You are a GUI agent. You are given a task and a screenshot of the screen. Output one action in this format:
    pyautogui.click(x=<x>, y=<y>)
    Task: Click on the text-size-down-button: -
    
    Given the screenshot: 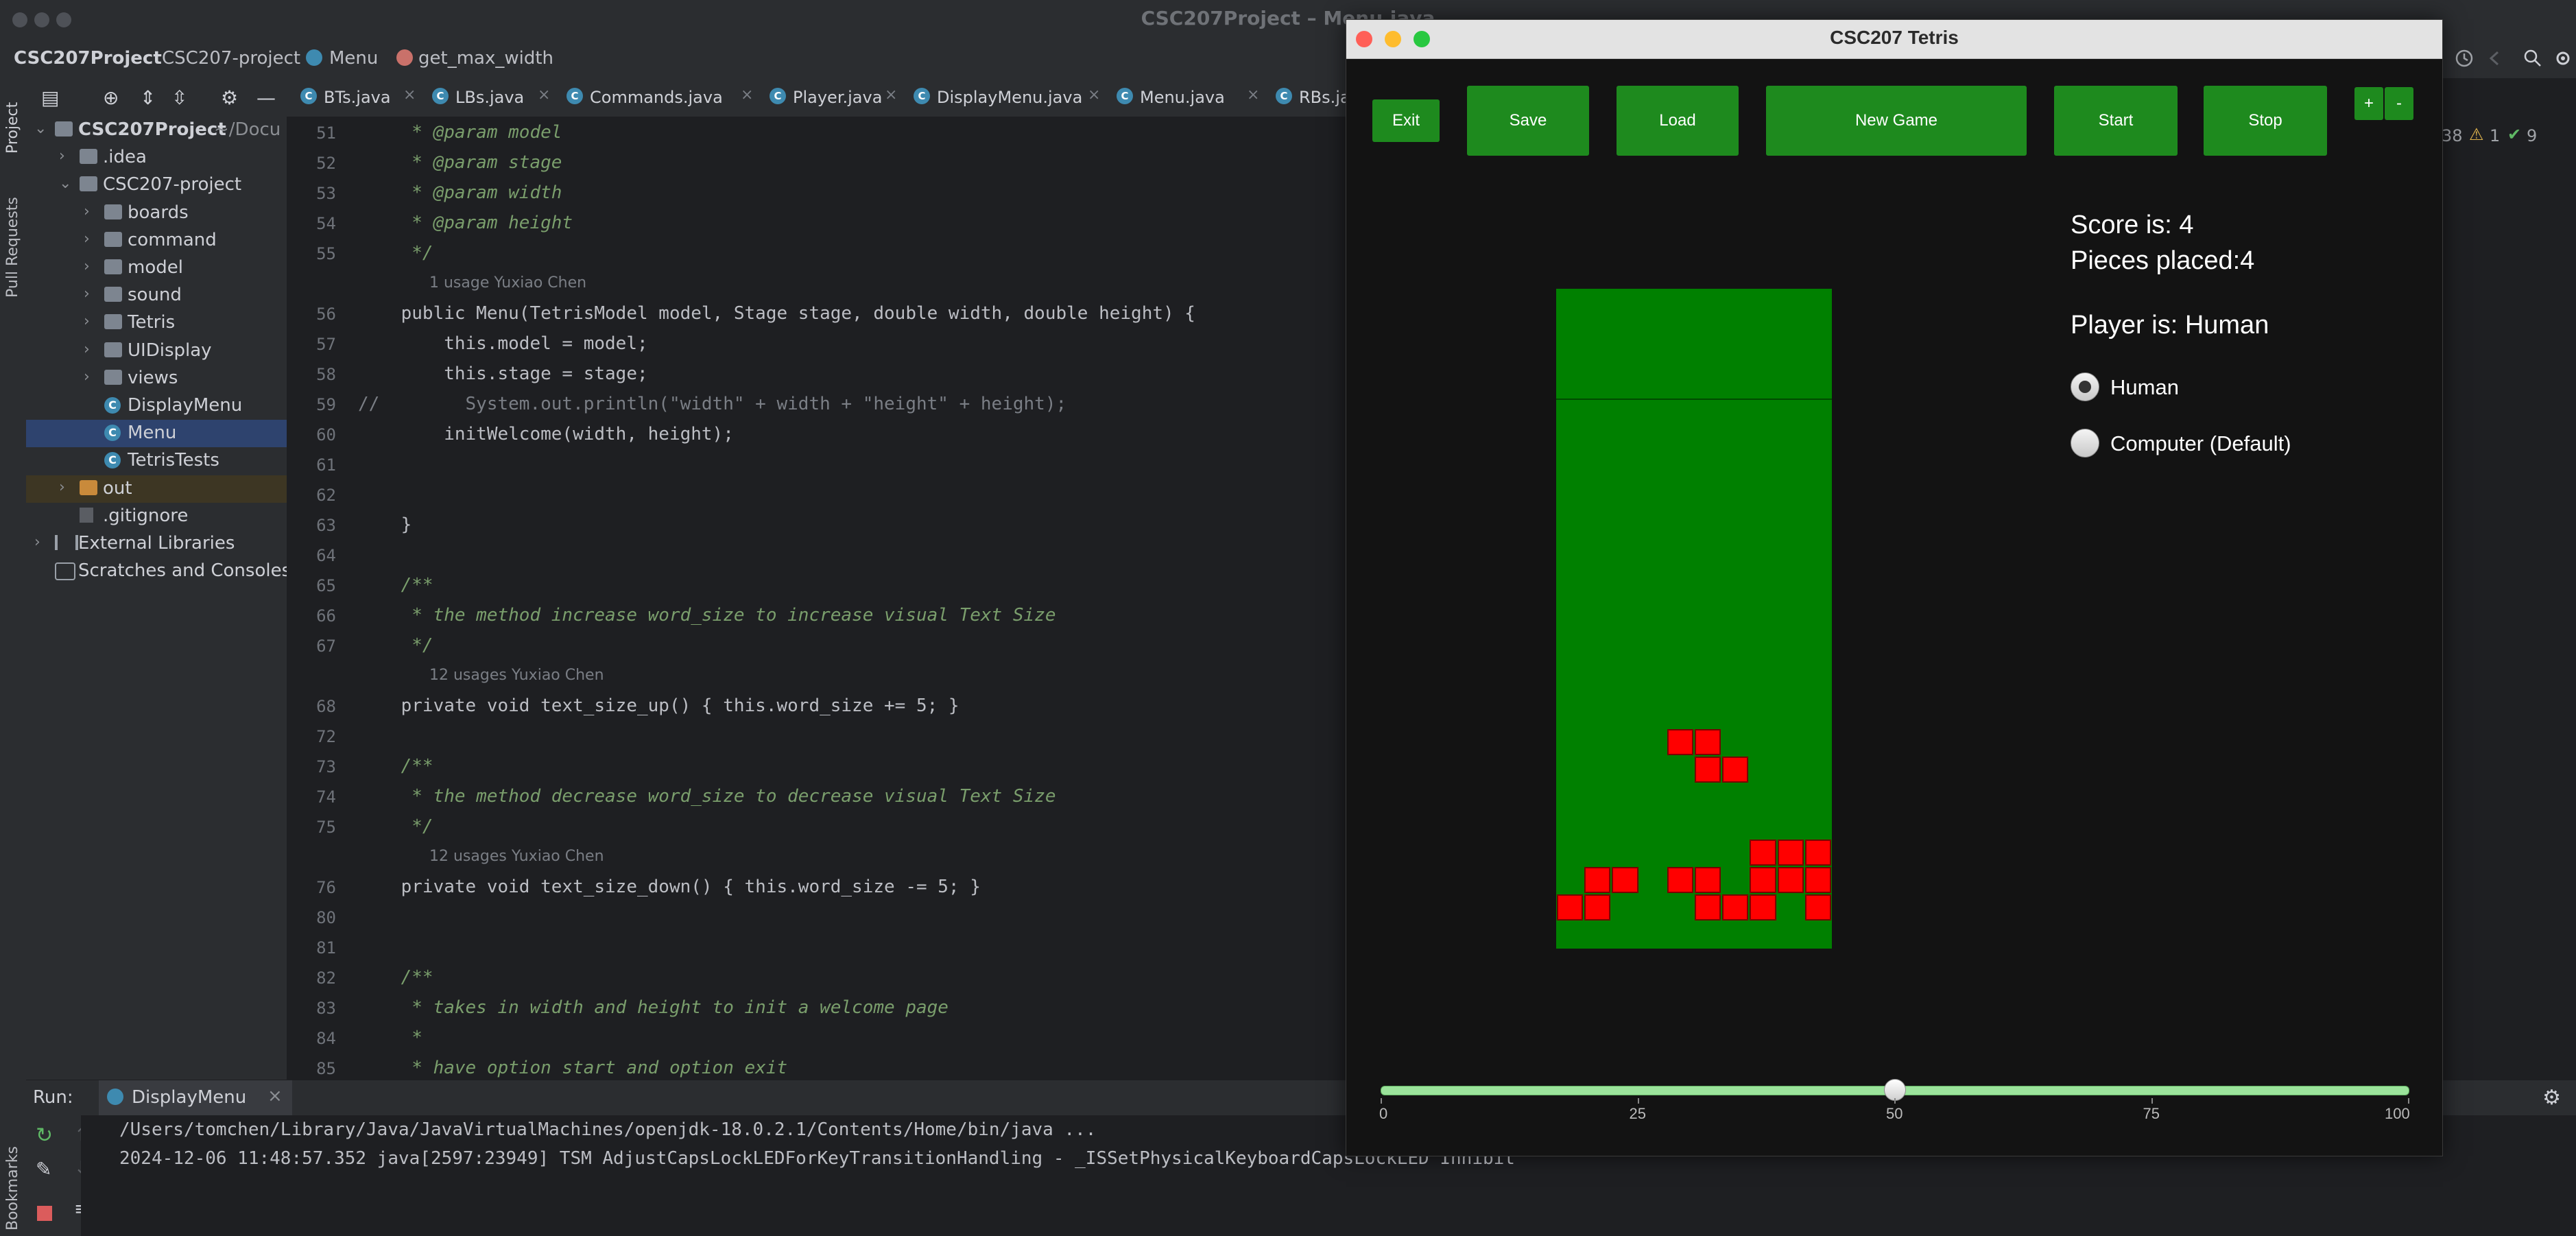 What is the action you would take?
    pyautogui.click(x=2399, y=103)
    